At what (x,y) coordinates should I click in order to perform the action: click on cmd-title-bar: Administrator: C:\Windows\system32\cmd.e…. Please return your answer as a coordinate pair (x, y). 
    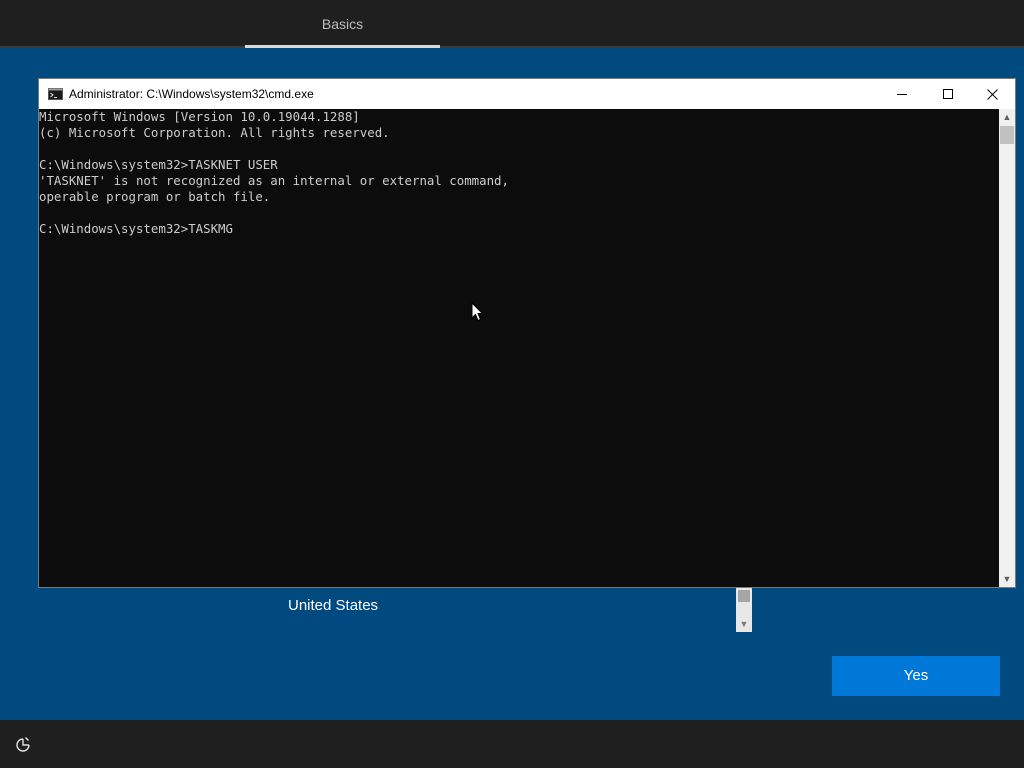
    Looking at the image, I should click on (527, 94).